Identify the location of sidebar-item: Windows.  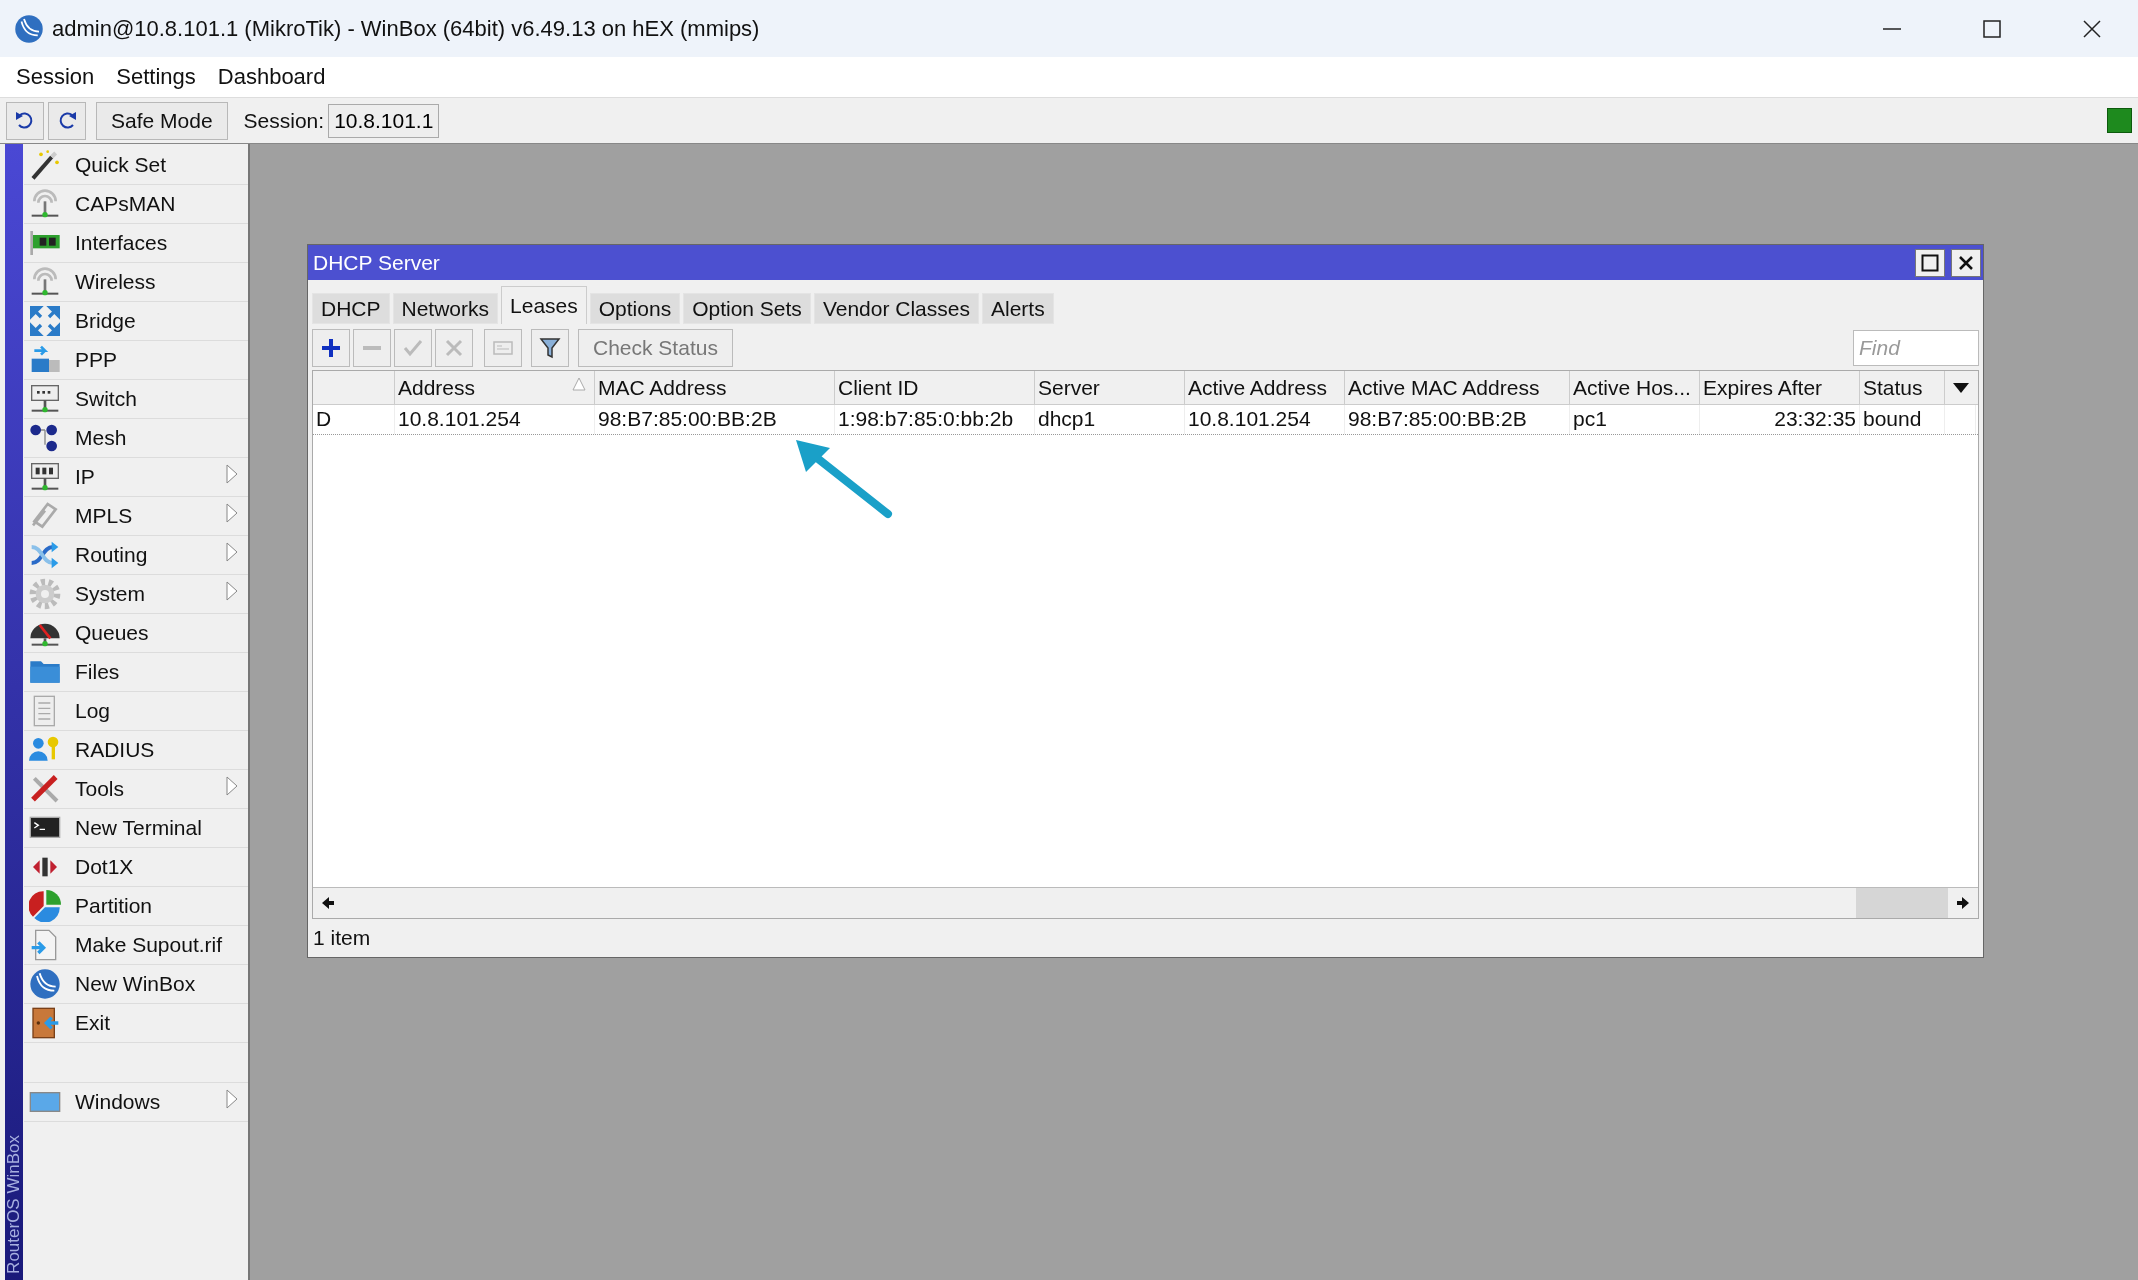
(136, 1102).